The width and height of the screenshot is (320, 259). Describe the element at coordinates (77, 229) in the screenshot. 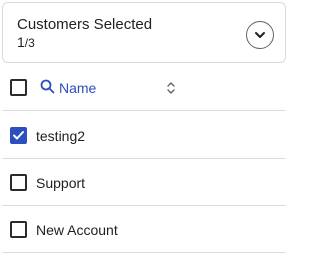

I see `row-label: New Account` at that location.